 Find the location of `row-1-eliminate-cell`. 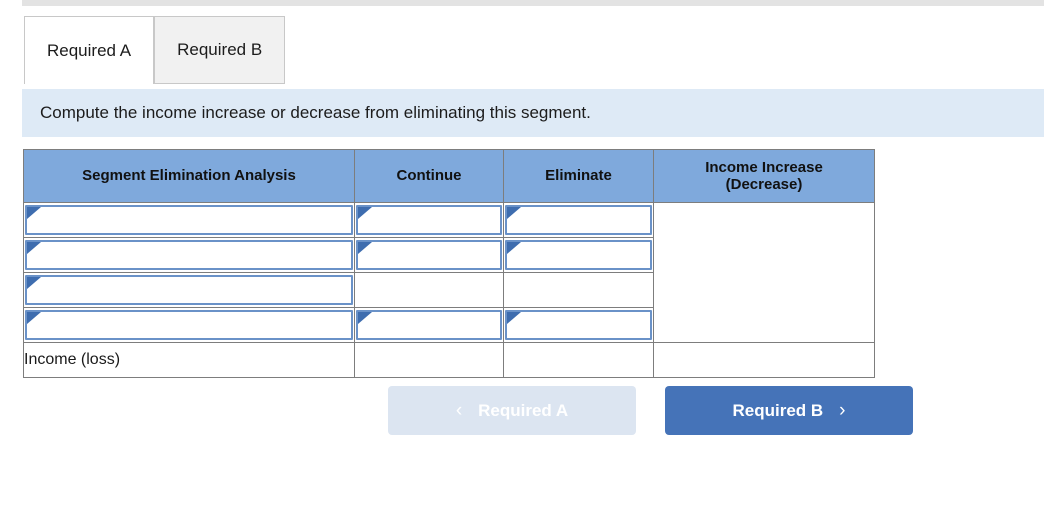

row-1-eliminate-cell is located at coordinates (578, 220).